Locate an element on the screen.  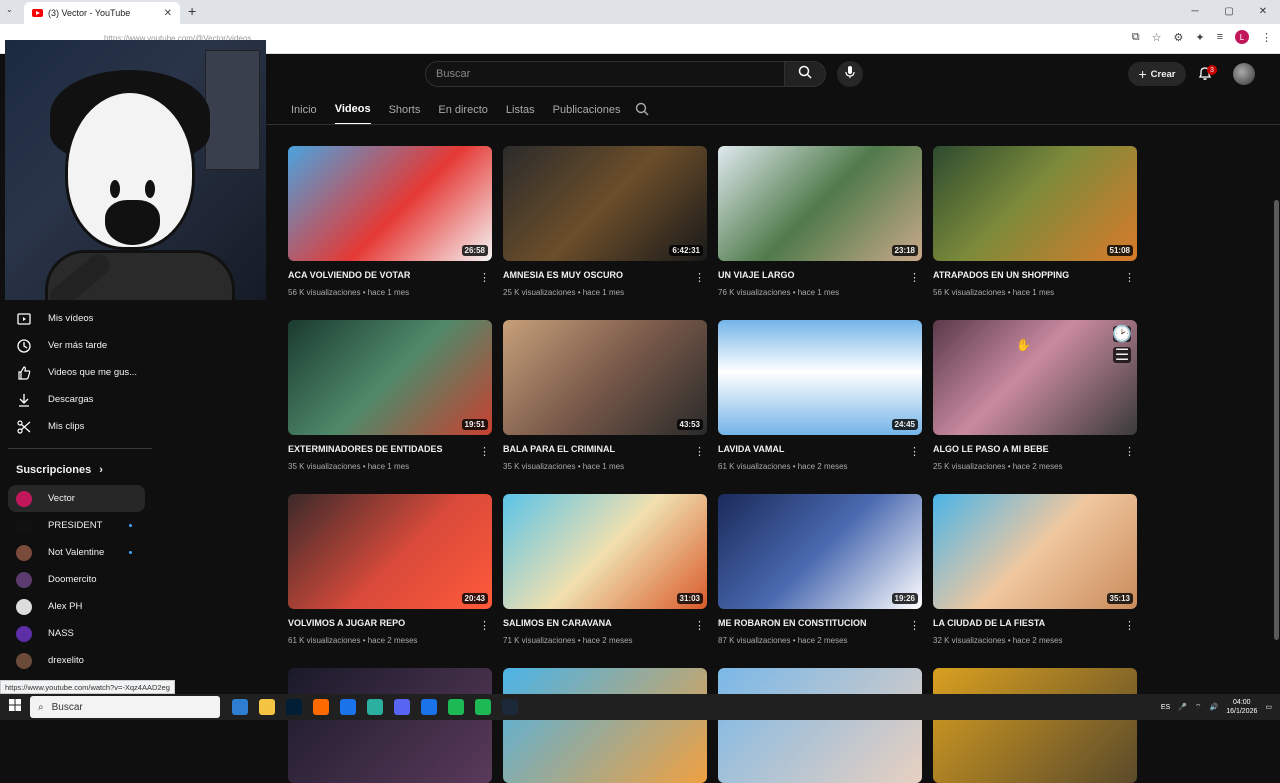
search-button is located at coordinates (805, 74).